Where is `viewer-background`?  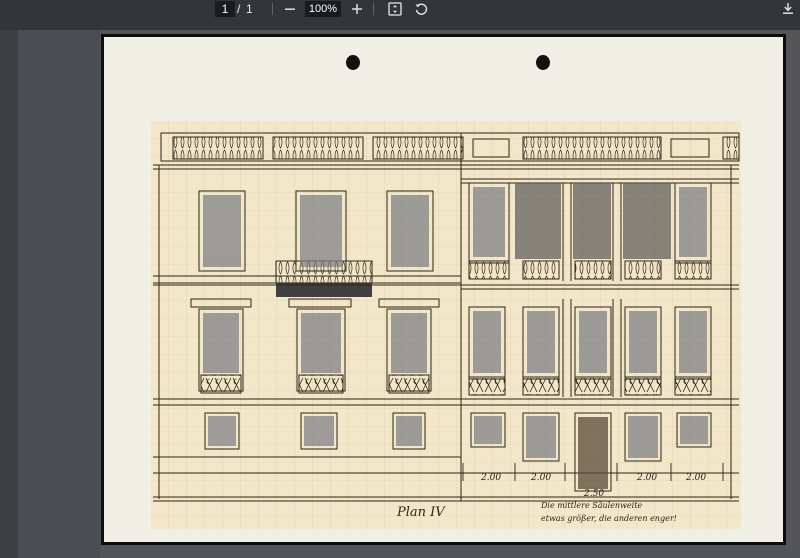
viewer-background is located at coordinates (59, 294).